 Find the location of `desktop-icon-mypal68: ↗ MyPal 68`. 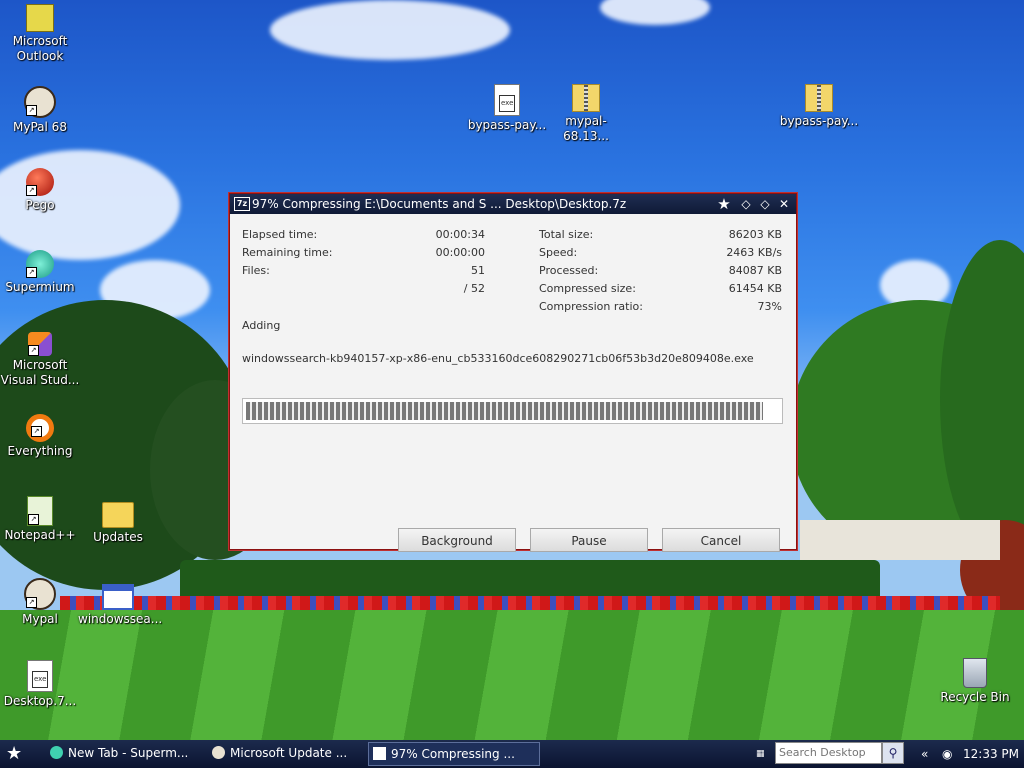

desktop-icon-mypal68: ↗ MyPal 68 is located at coordinates (40, 110).